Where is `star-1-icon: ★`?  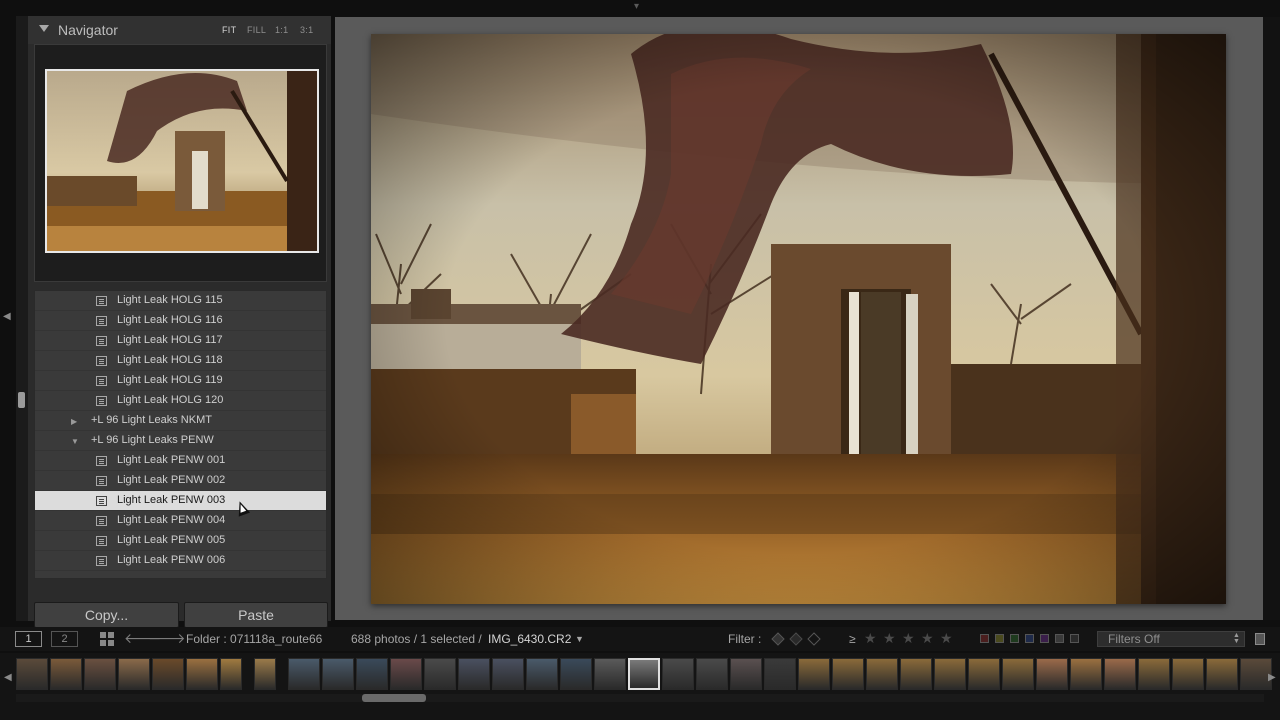
star-1-icon: ★ is located at coordinates (870, 638).